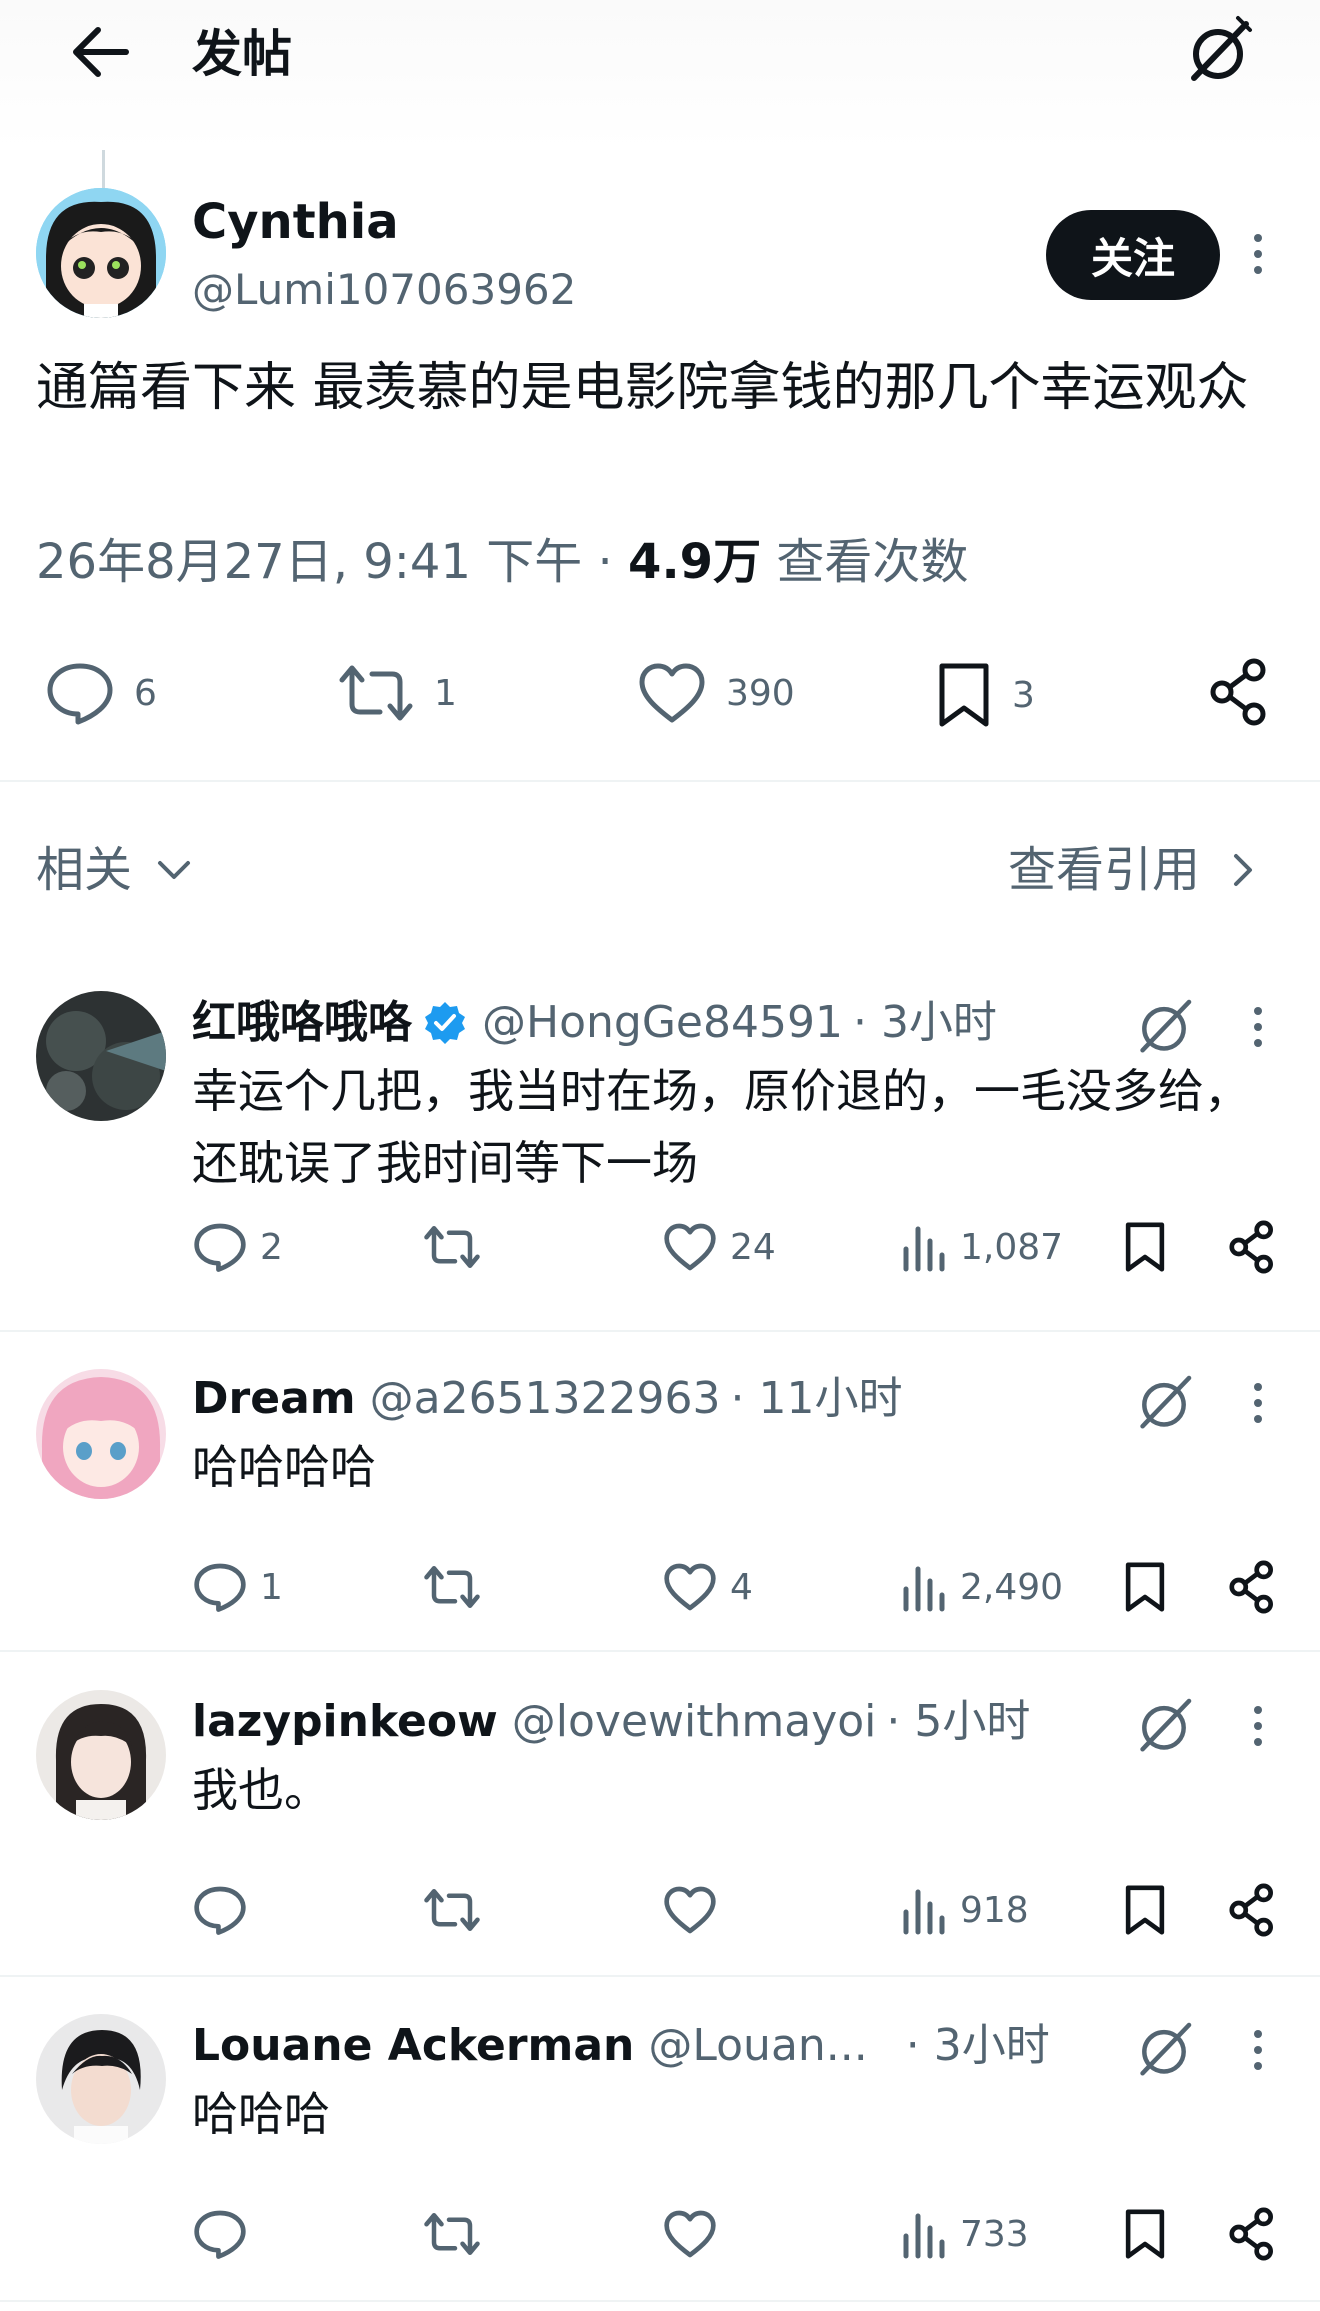 Image resolution: width=1320 pixels, height=2311 pixels. Describe the element at coordinates (958, 1722) in the screenshot. I see `reply-time: · 5小时` at that location.